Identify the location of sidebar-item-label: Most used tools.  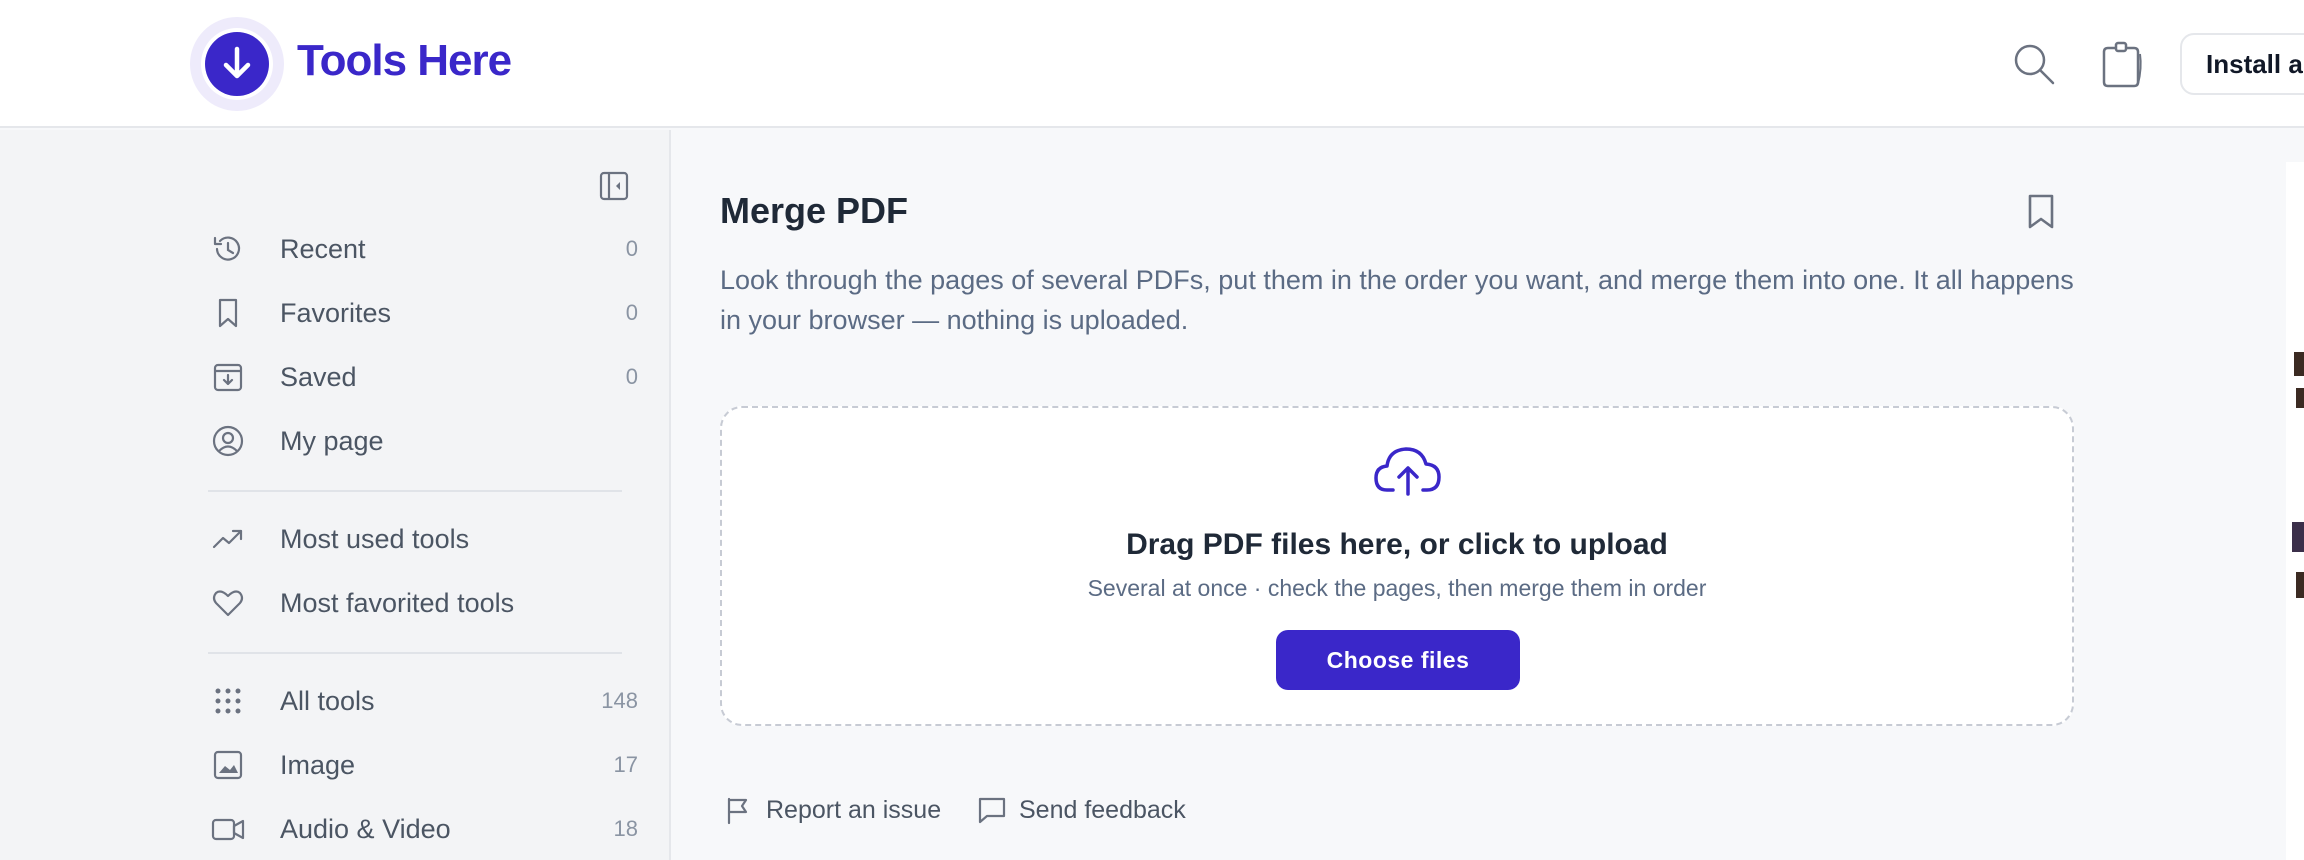
(375, 538).